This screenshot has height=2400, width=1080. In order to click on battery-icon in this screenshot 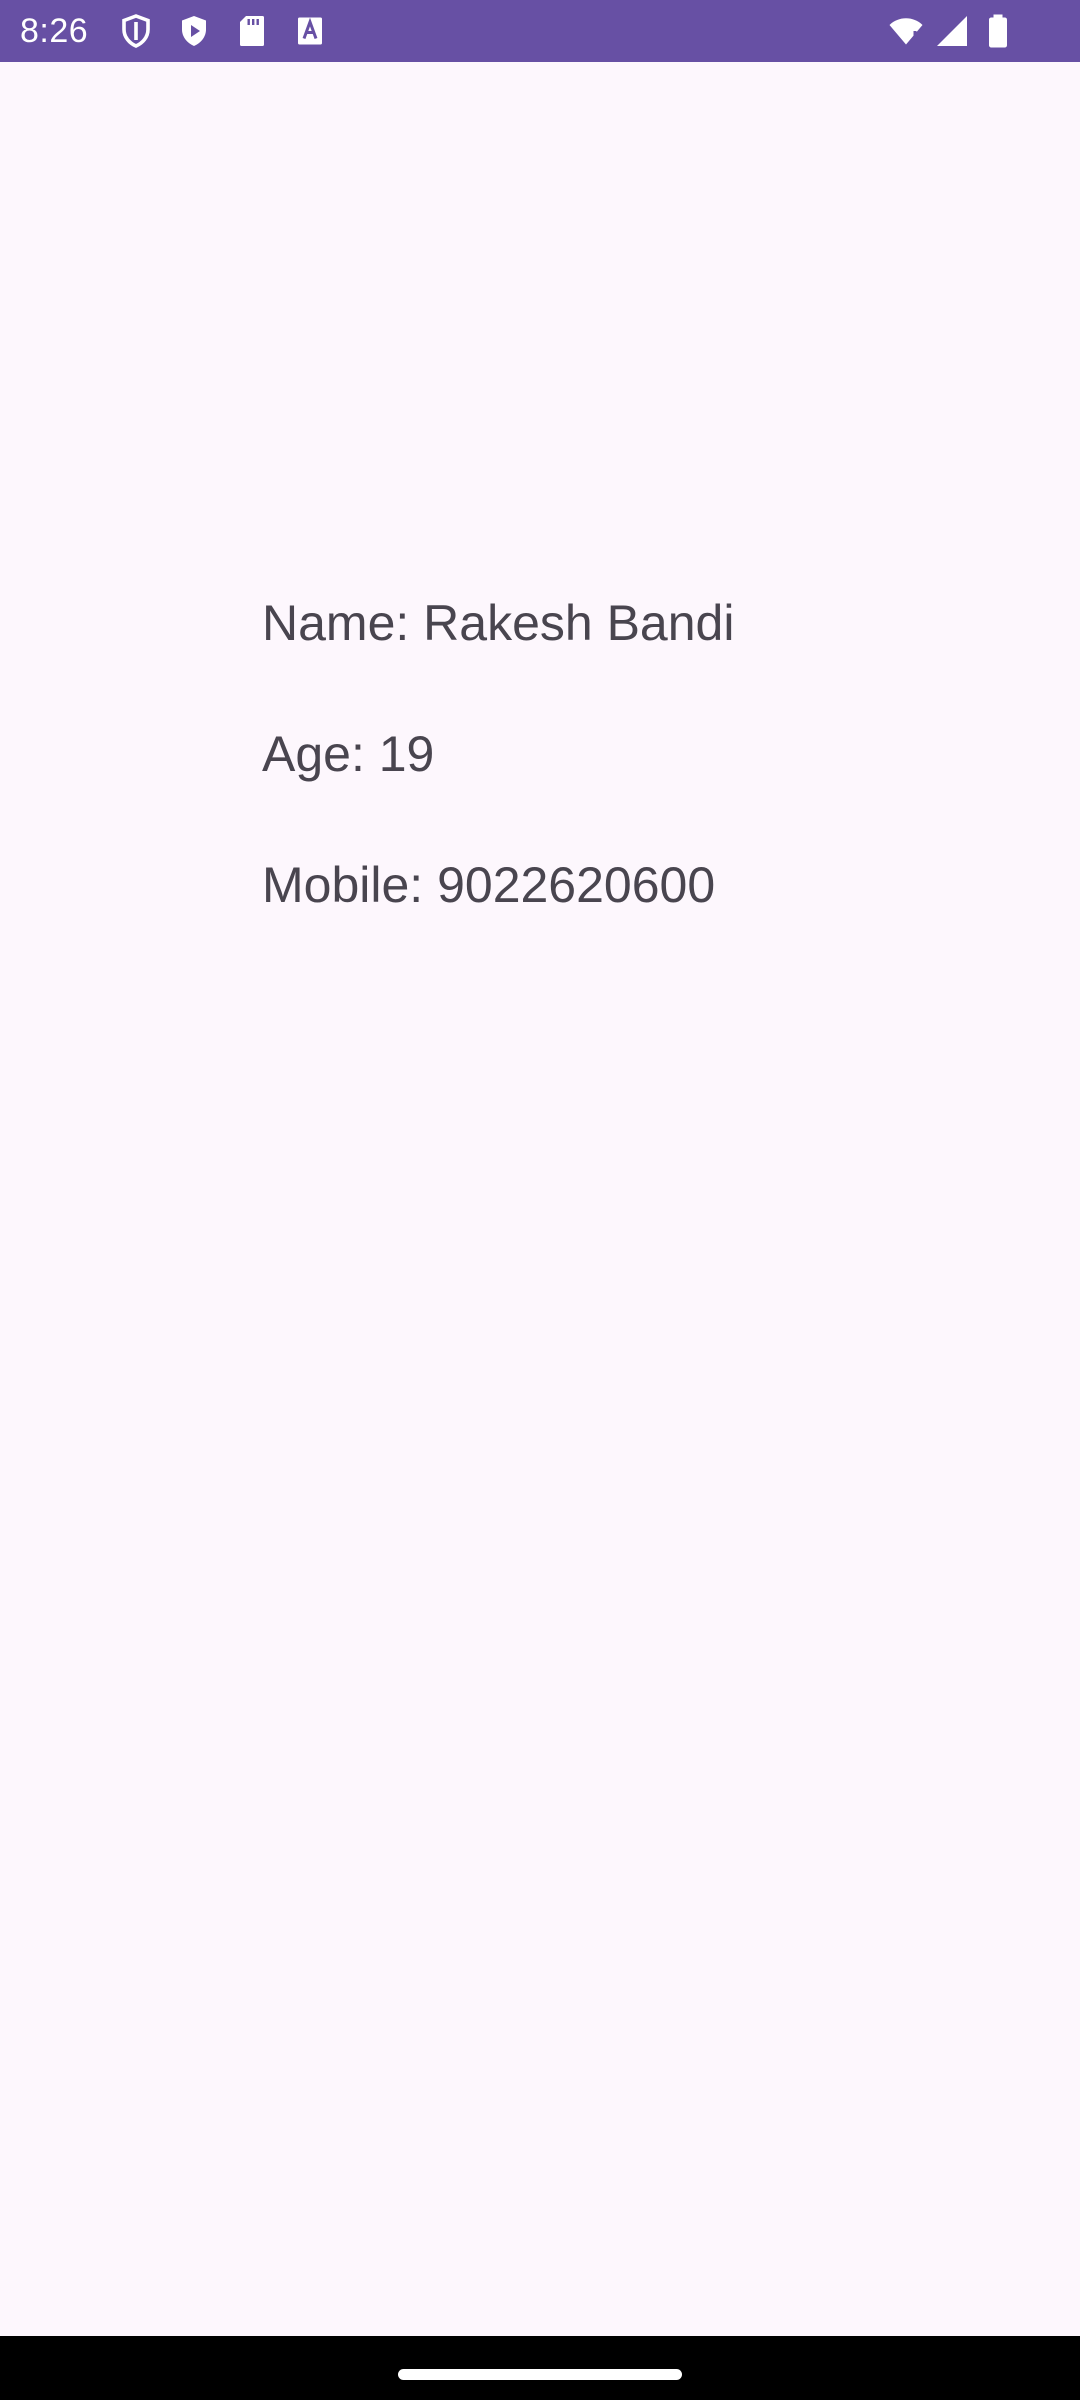, I will do `click(998, 31)`.